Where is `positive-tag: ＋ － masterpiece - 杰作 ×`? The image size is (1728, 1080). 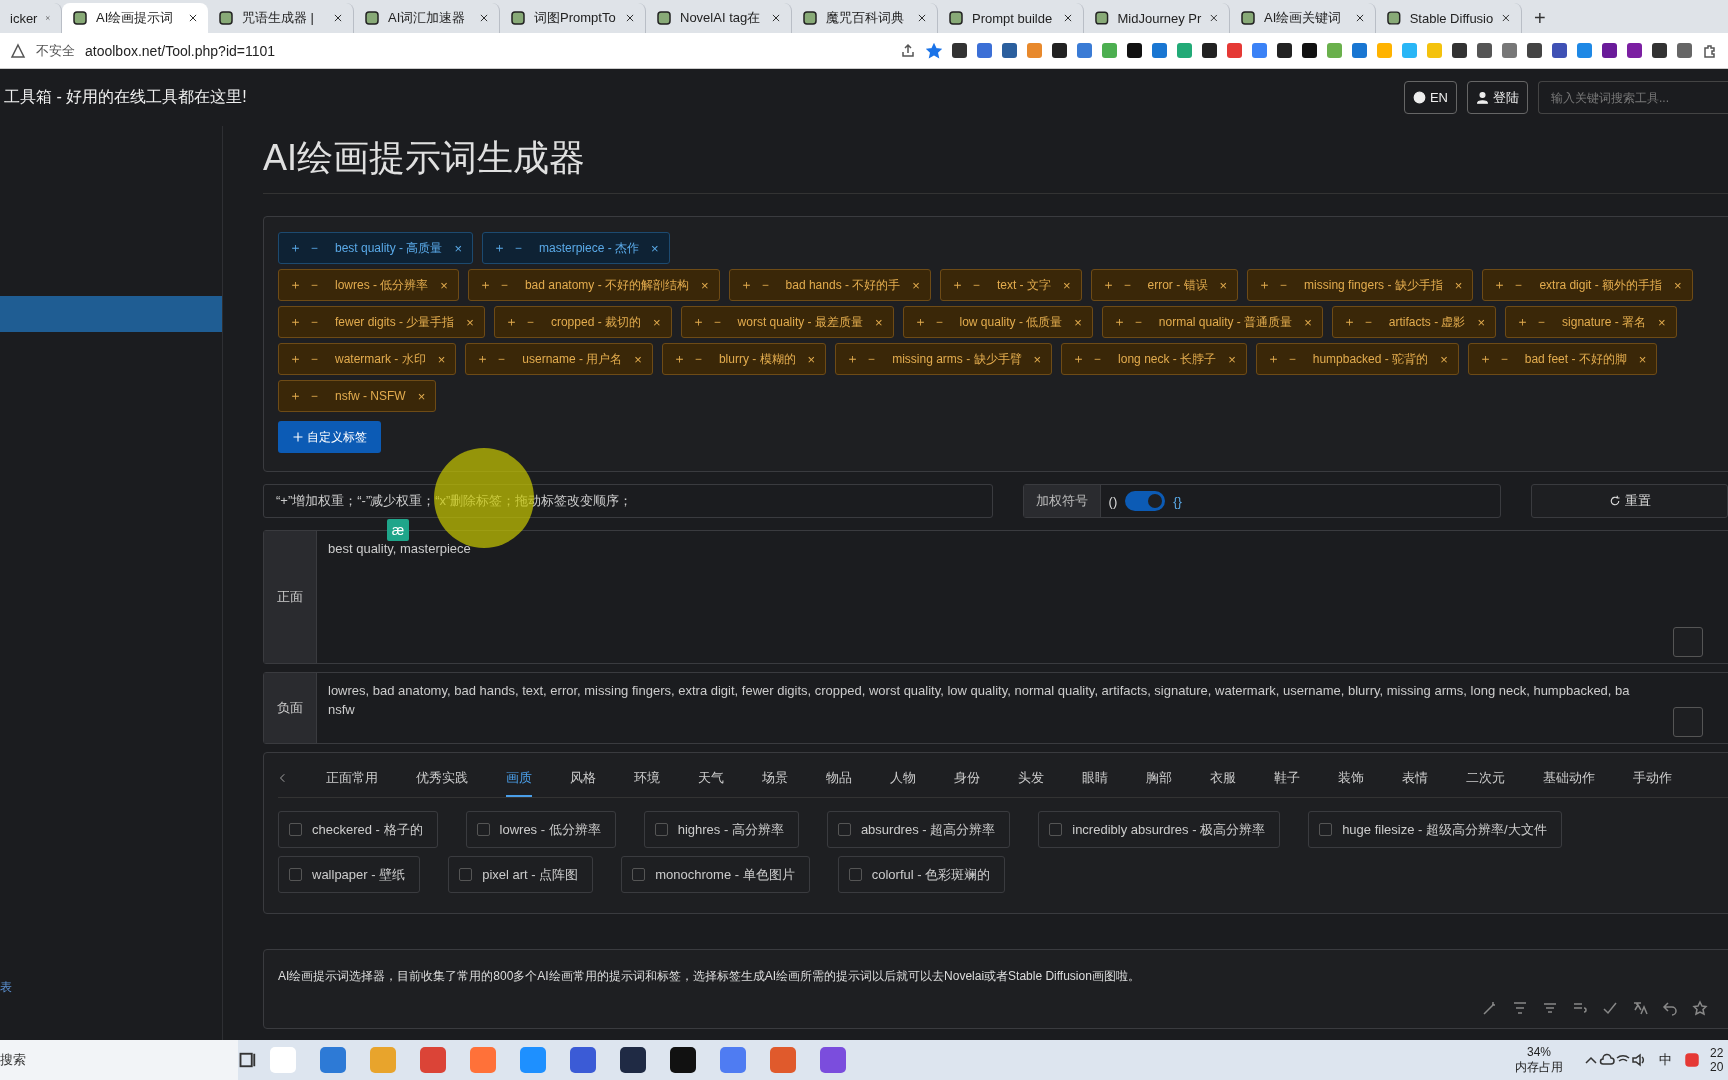 positive-tag: ＋ － masterpiece - 杰作 × is located at coordinates (575, 248).